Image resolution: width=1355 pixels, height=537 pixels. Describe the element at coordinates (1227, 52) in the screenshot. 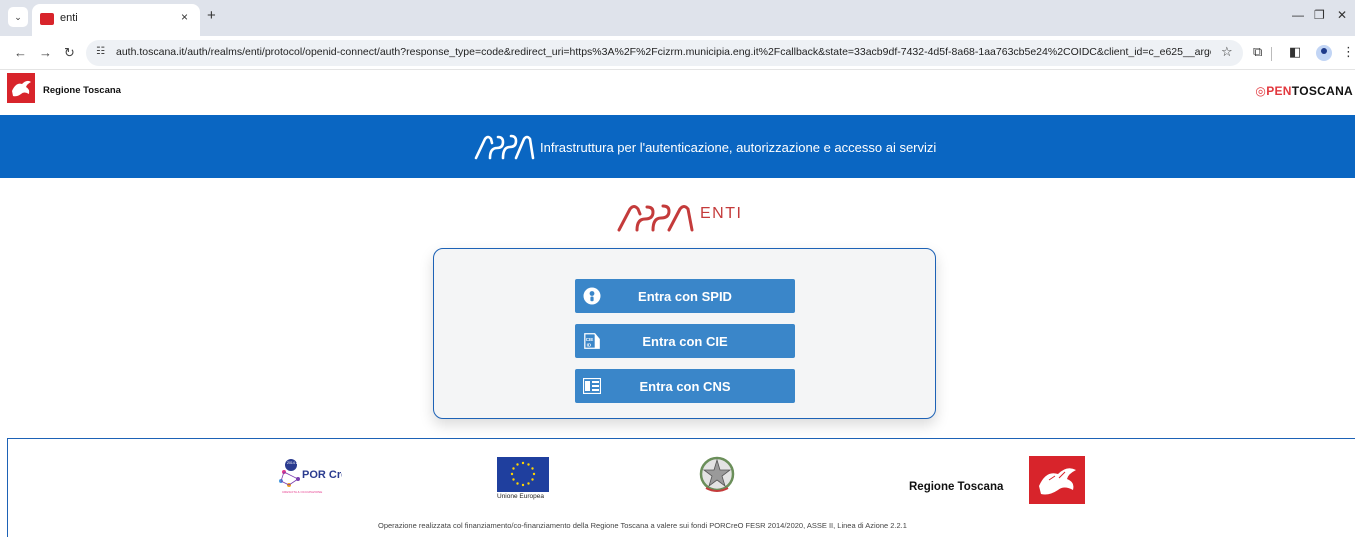

I see `bookmark-star-icon: ☆` at that location.